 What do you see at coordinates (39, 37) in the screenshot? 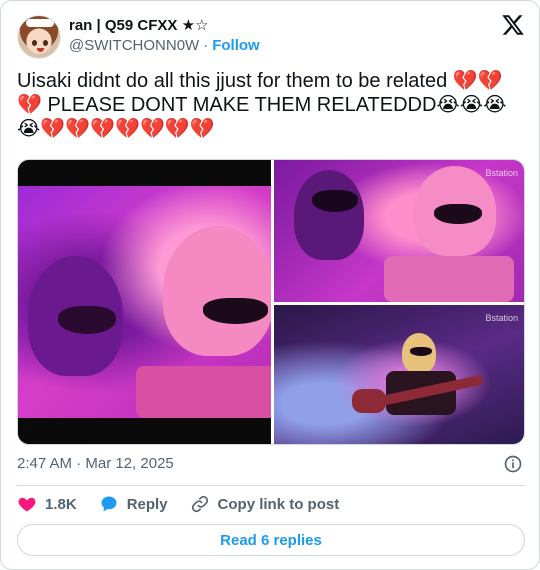
I see `avatar` at bounding box center [39, 37].